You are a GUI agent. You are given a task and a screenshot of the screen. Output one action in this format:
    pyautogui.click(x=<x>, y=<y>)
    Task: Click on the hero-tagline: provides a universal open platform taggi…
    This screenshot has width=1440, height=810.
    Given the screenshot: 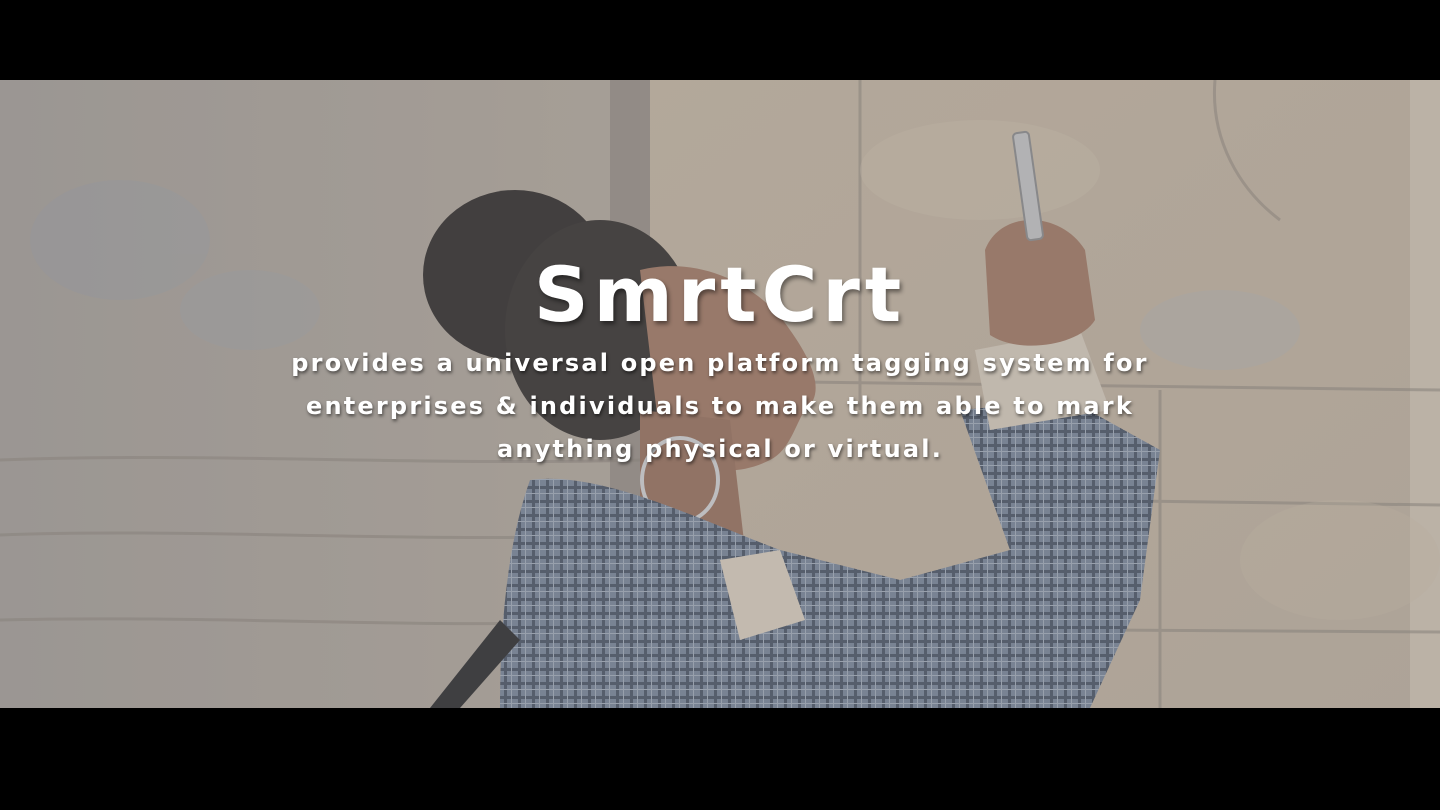 What is the action you would take?
    pyautogui.click(x=720, y=406)
    